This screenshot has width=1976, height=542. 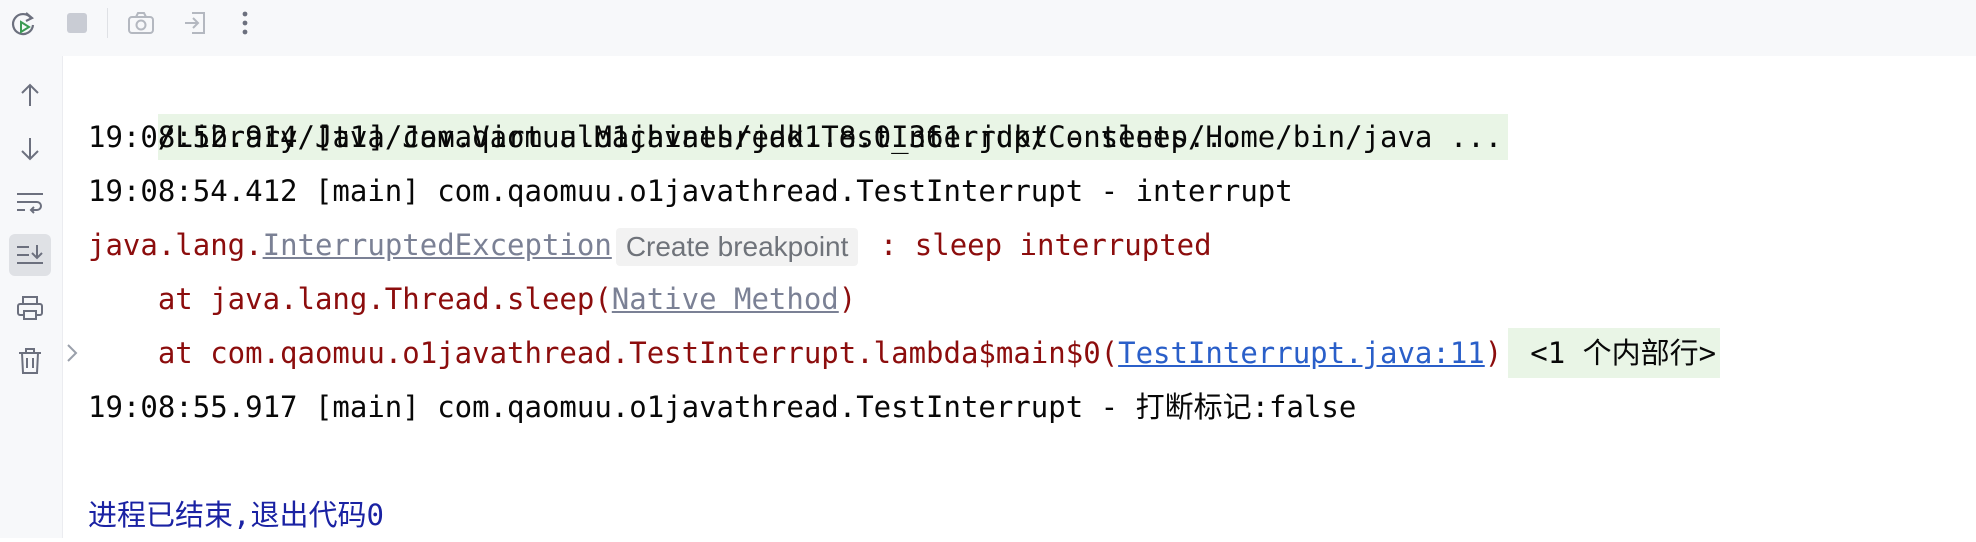 What do you see at coordinates (1614, 353) in the screenshot?
I see `internal-frames-badge: <1 个内部行>` at bounding box center [1614, 353].